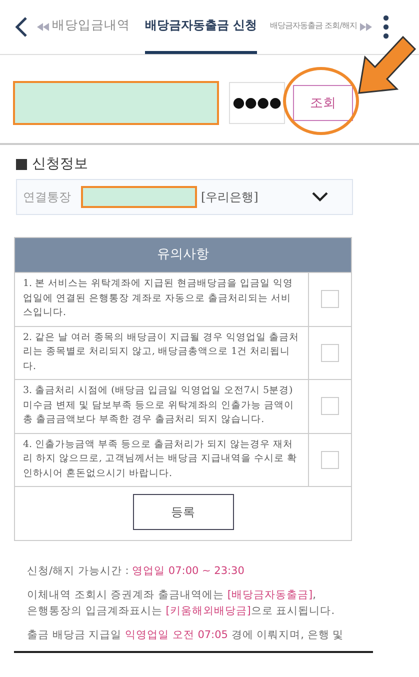 This screenshot has width=419, height=677. What do you see at coordinates (162, 406) in the screenshot?
I see `notice-text: 3. 출금처리 시점에 (배당금 입금일 익영업일 오전7시 5분경) 미수금 변제 및 담보부족 등으로 위탁계좌의 인출가능 금액이 총 출금금액보다 부족한 경우 출금처리 되지 않습니다.` at bounding box center [162, 406].